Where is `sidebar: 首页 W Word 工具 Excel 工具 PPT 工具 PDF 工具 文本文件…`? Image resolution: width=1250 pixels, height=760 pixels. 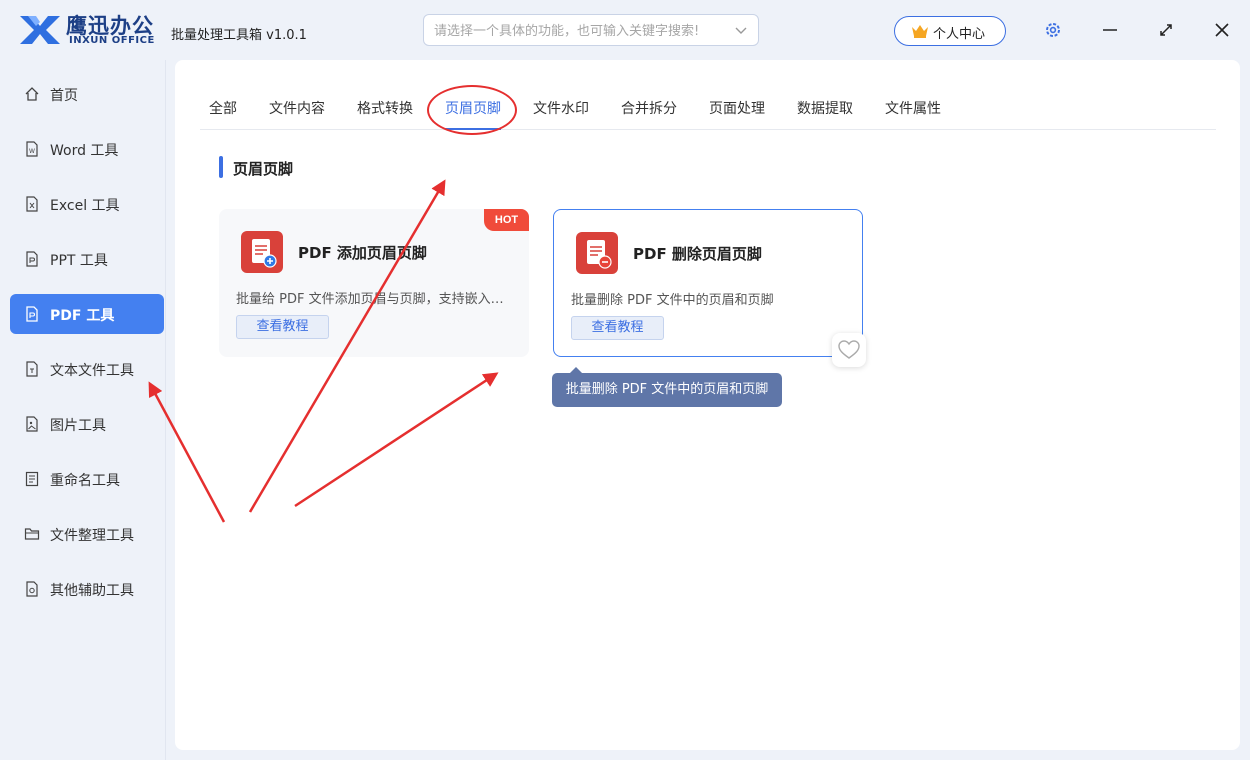
sidebar: 首页 W Word 工具 Excel 工具 PPT 工具 PDF 工具 文本文件… is located at coordinates (83, 410).